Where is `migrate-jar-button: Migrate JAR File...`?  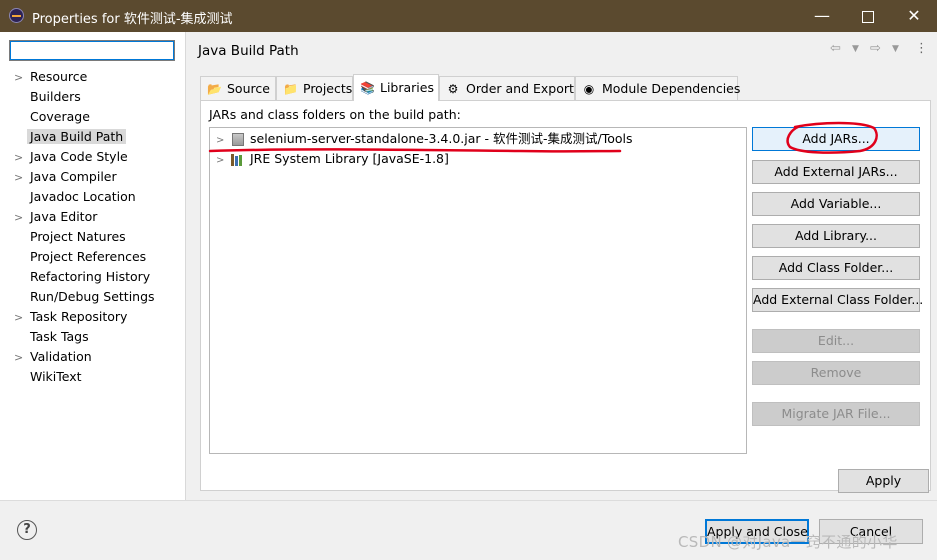
migrate-jar-button: Migrate JAR File... is located at coordinates (836, 414).